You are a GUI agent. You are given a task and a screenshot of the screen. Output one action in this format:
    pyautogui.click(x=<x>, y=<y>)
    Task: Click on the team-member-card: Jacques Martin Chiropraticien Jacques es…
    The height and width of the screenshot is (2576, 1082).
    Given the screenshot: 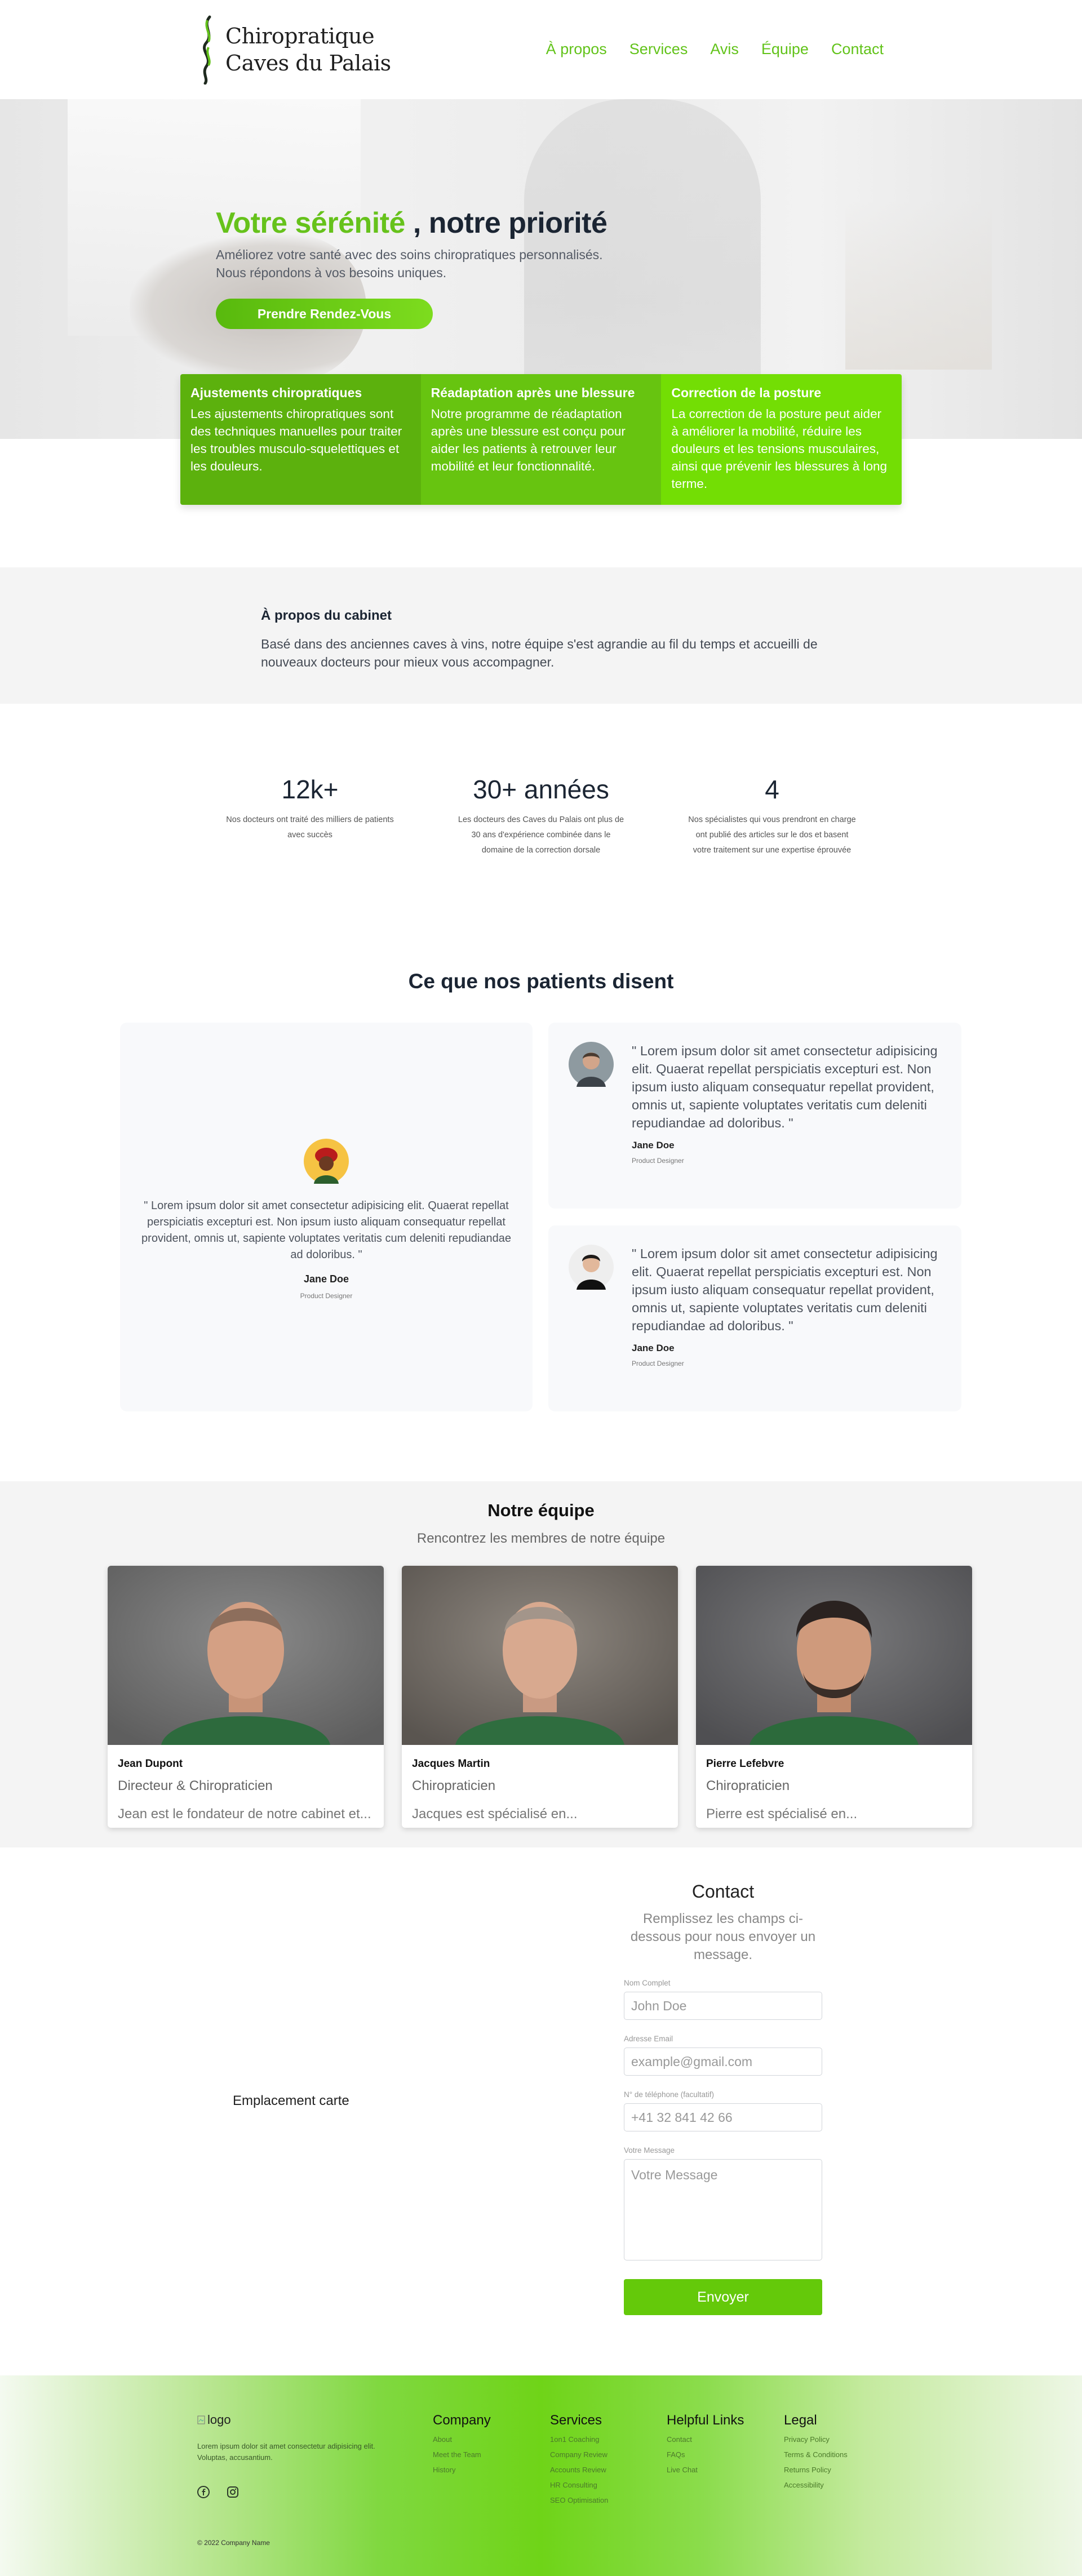 What is the action you would take?
    pyautogui.click(x=540, y=1697)
    